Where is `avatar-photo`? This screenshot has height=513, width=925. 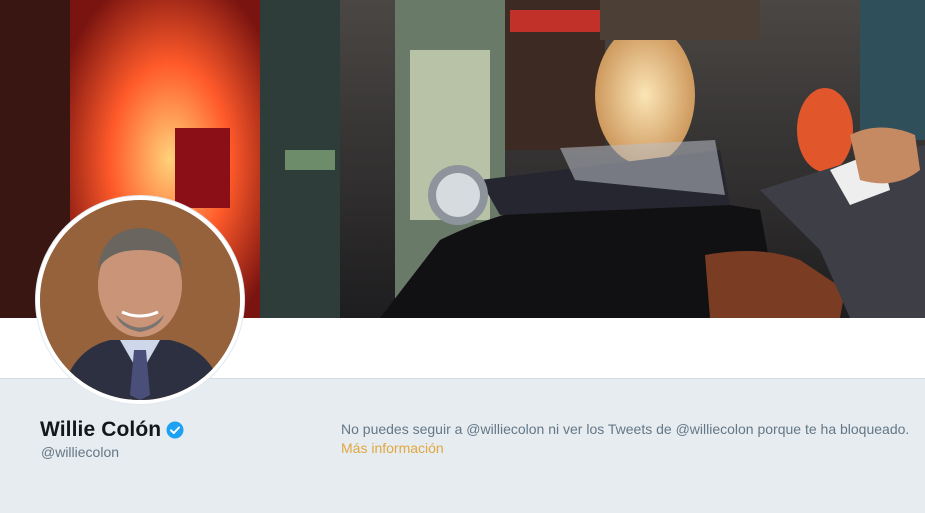
avatar-photo is located at coordinates (140, 300).